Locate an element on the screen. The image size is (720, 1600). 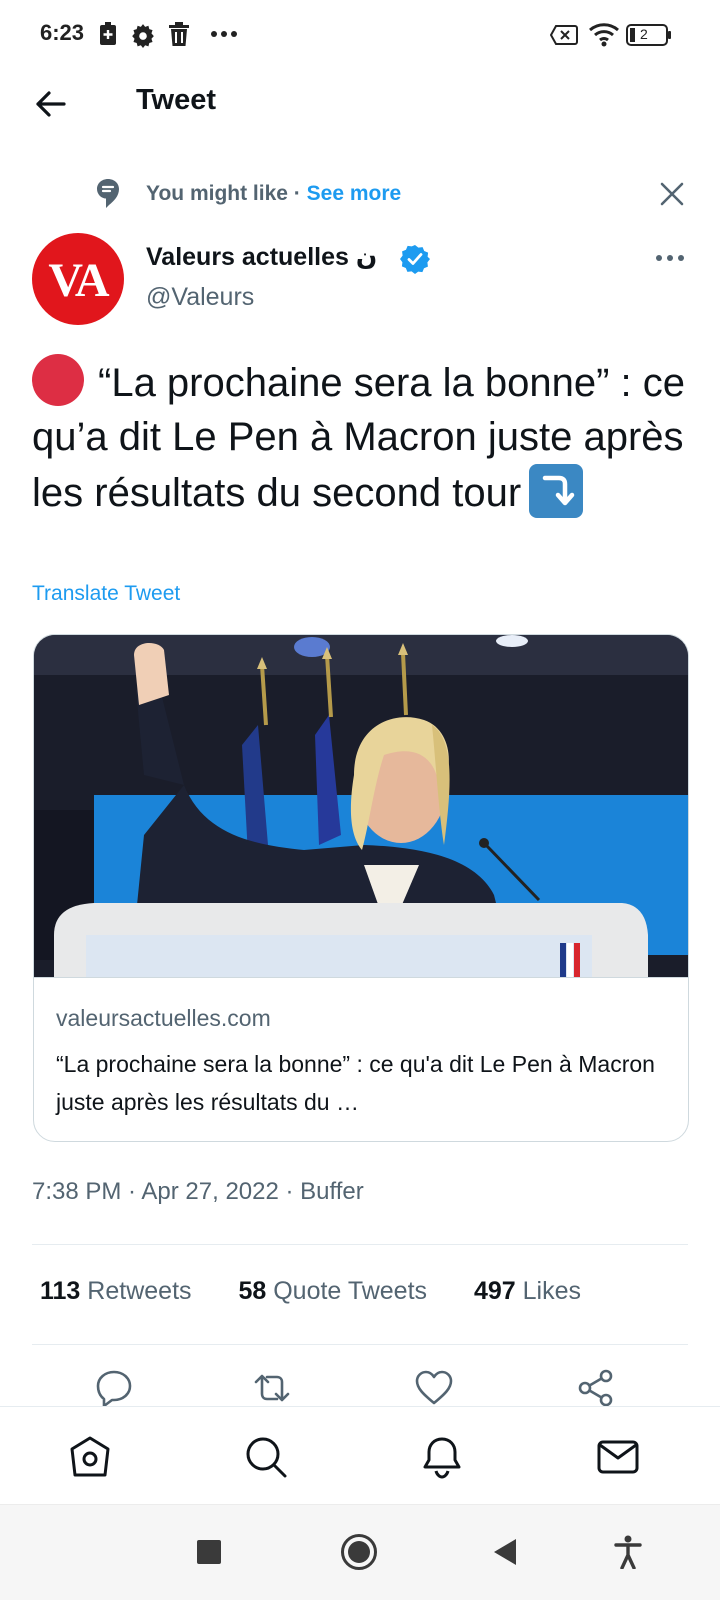
more-options-icon is located at coordinates (670, 258).